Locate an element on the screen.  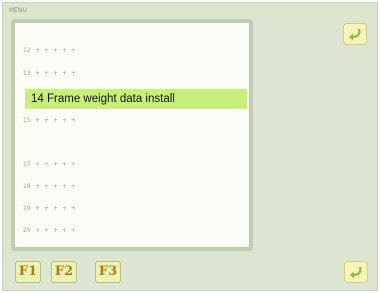
list-item-selected: 14 Frame weight data install is located at coordinates (136, 99).